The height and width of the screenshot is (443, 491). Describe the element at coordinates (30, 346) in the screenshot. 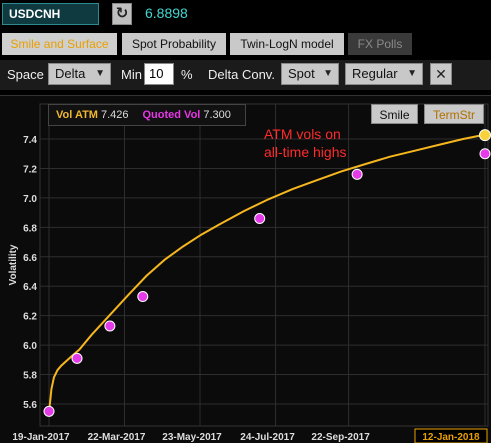

I see `y-tick-label: 6.0` at that location.